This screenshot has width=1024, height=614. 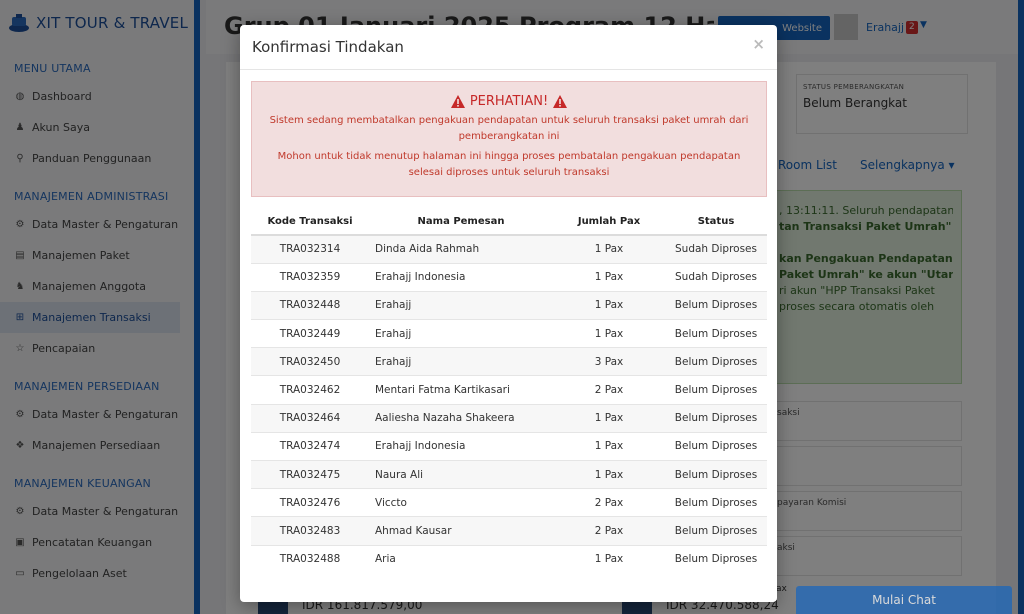 I want to click on table-row: TRA032476 Viccto 2 Pax Belum Diproses, so click(x=509, y=502).